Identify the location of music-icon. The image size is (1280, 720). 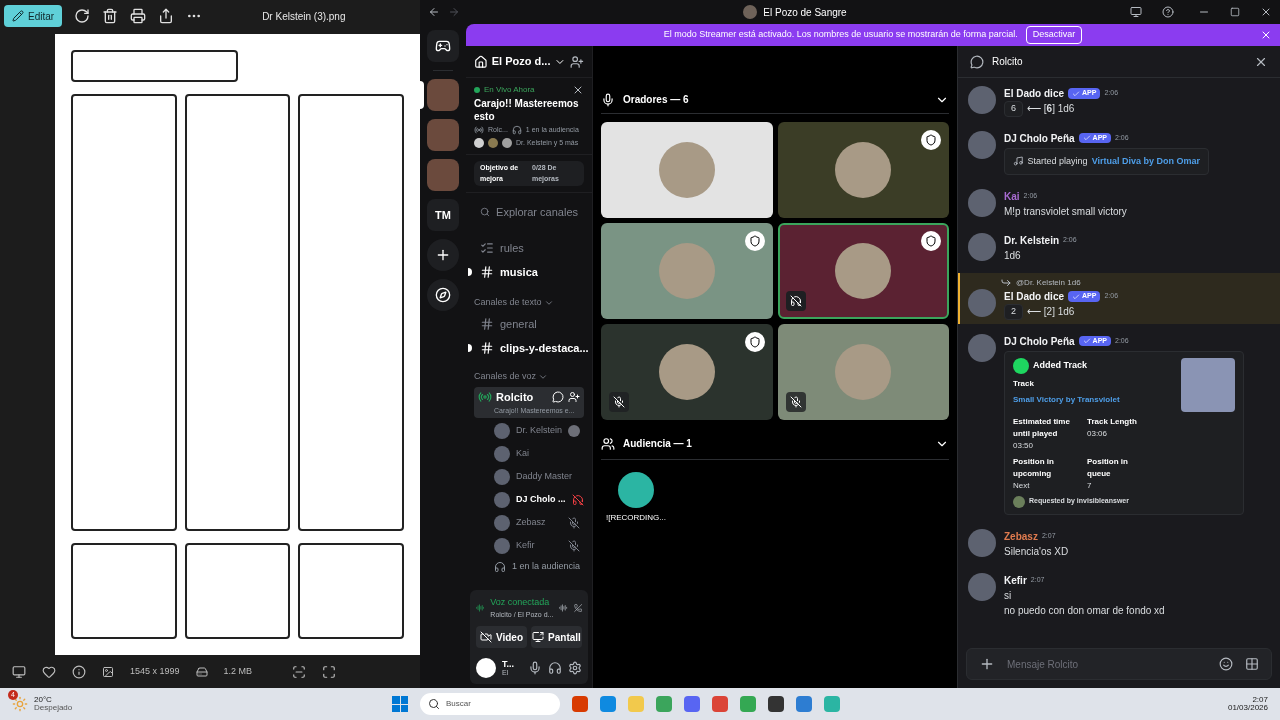
(1018, 161).